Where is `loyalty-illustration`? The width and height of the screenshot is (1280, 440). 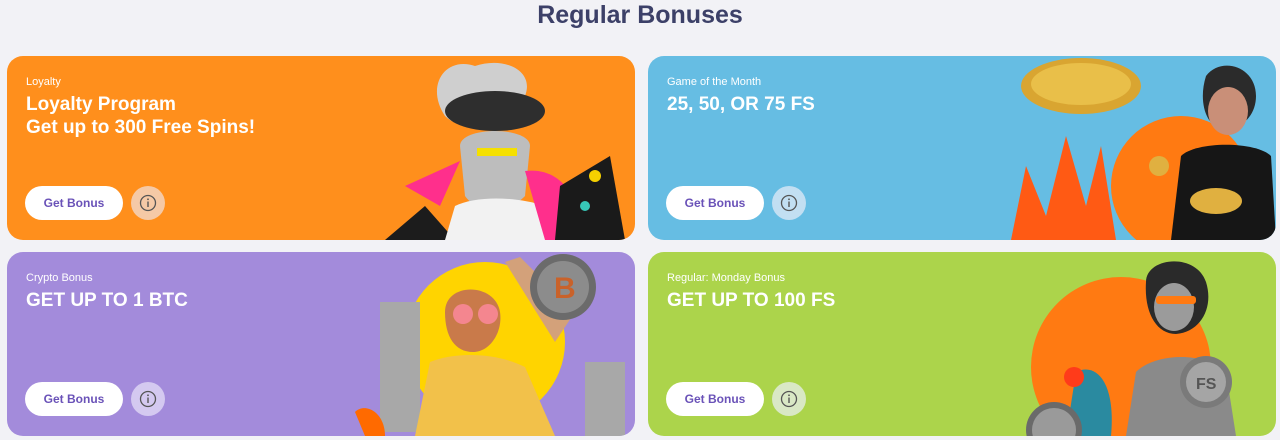 loyalty-illustration is located at coordinates (505, 151).